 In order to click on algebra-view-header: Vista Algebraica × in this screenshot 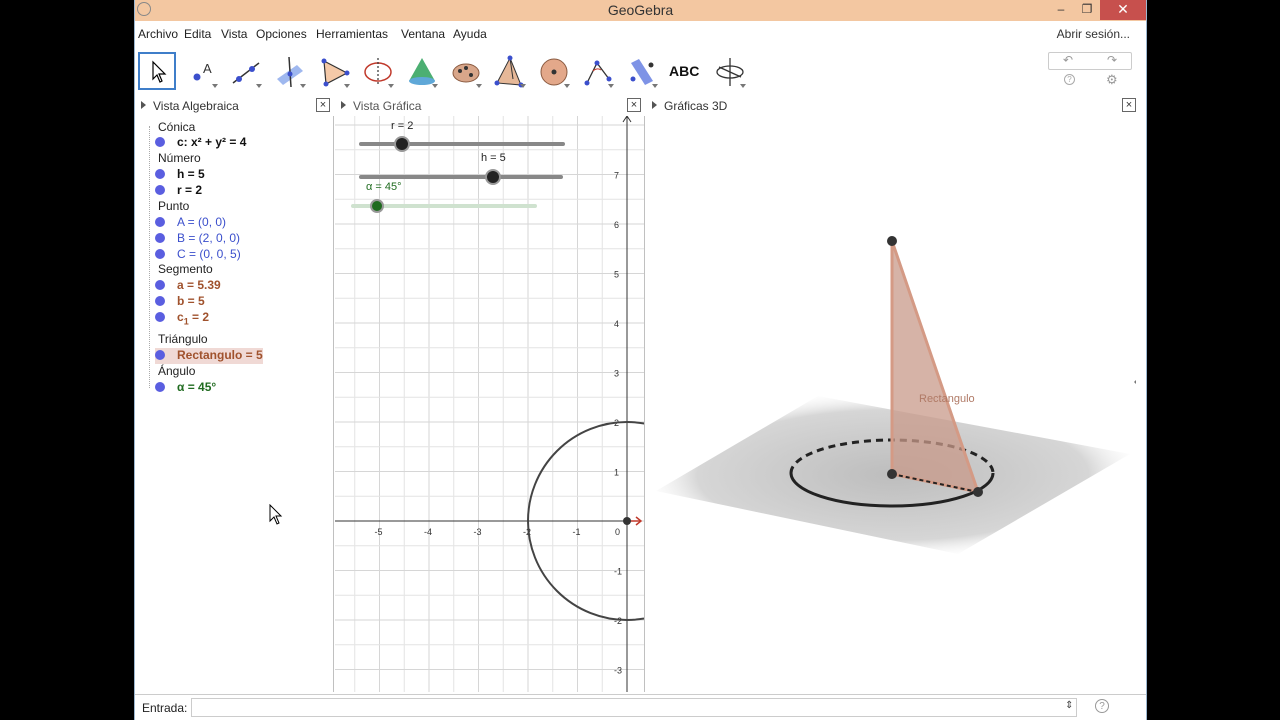, I will do `click(234, 106)`.